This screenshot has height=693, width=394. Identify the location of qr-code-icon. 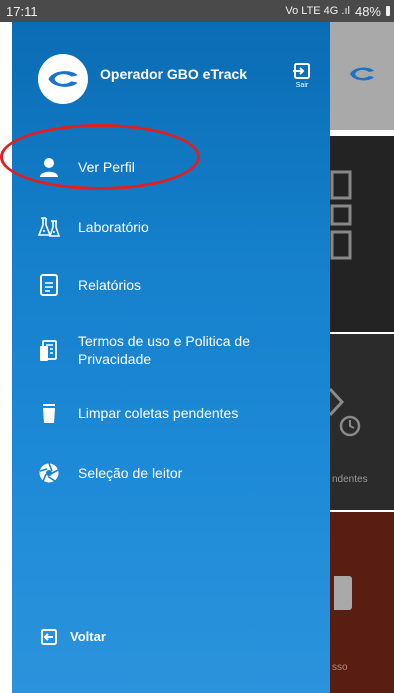
(341, 215).